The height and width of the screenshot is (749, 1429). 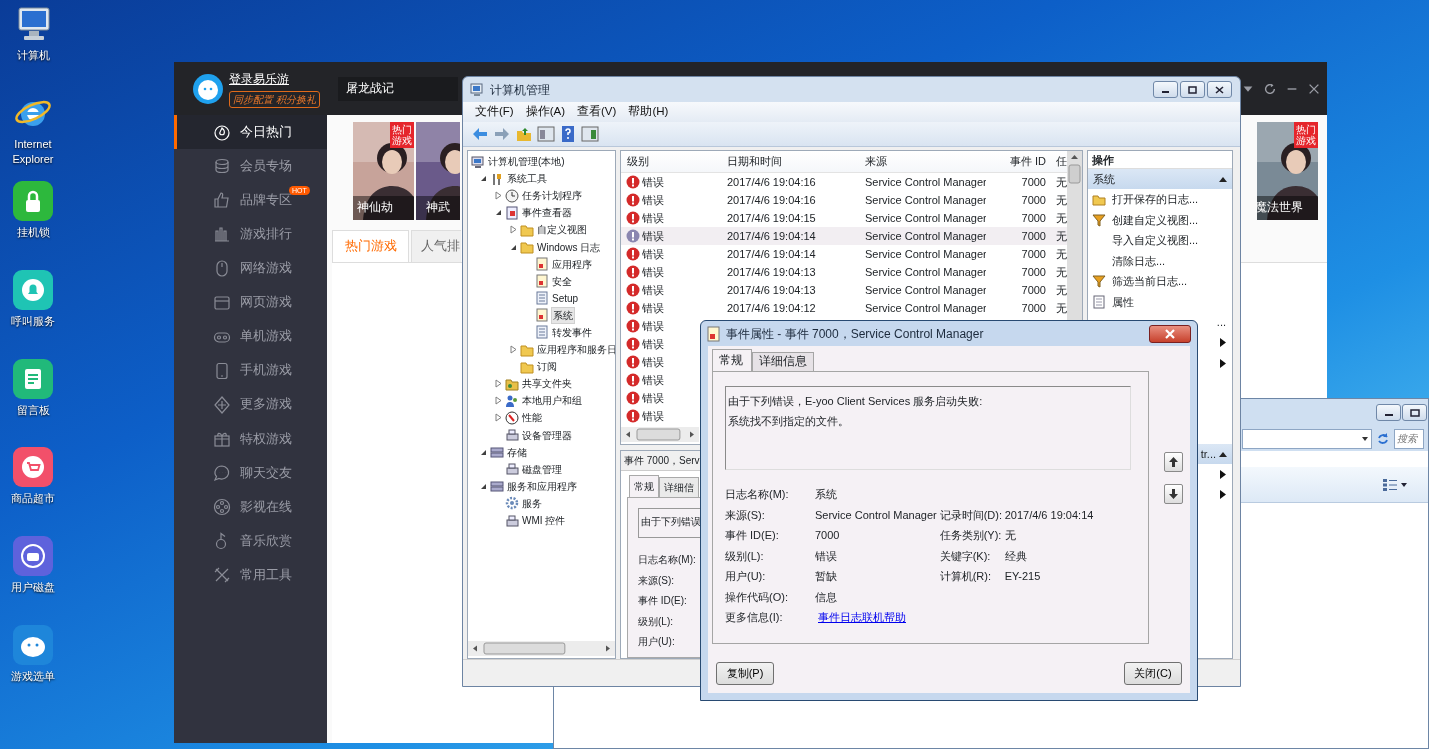 What do you see at coordinates (575, 350) in the screenshot?
I see `tree-item: 应用程序和服务日` at bounding box center [575, 350].